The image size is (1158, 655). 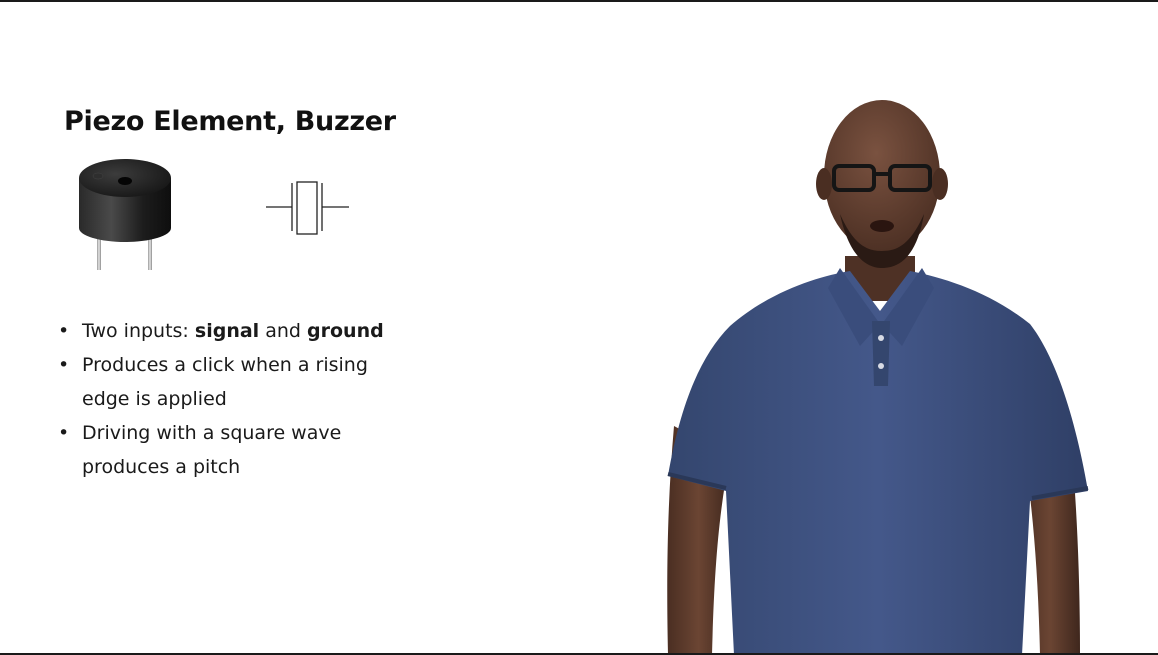 I want to click on bullet-text: Two inputs:, so click(x=138, y=331).